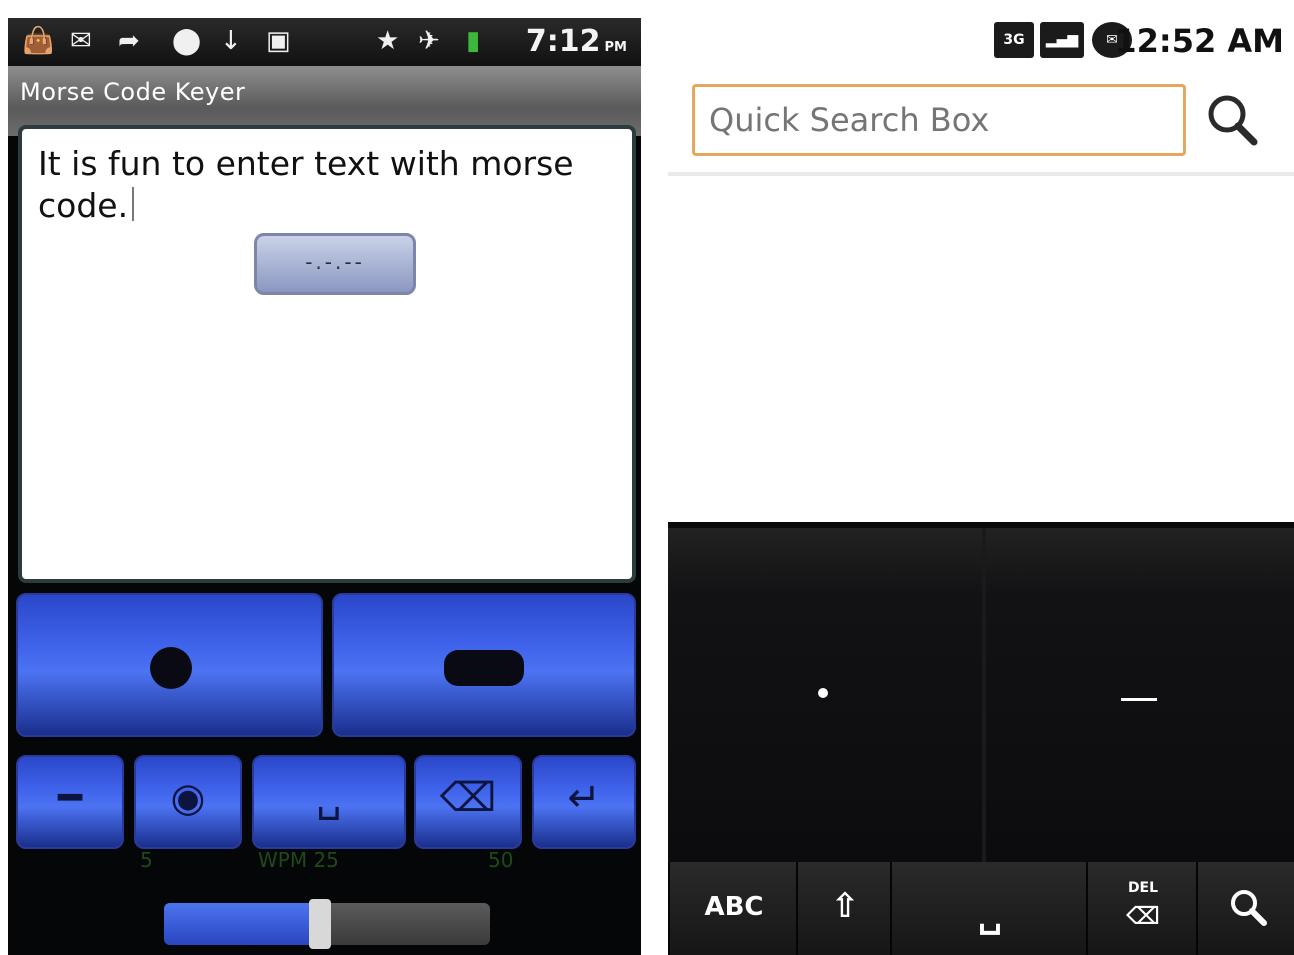  I want to click on usb-icon: ↓, so click(231, 41).